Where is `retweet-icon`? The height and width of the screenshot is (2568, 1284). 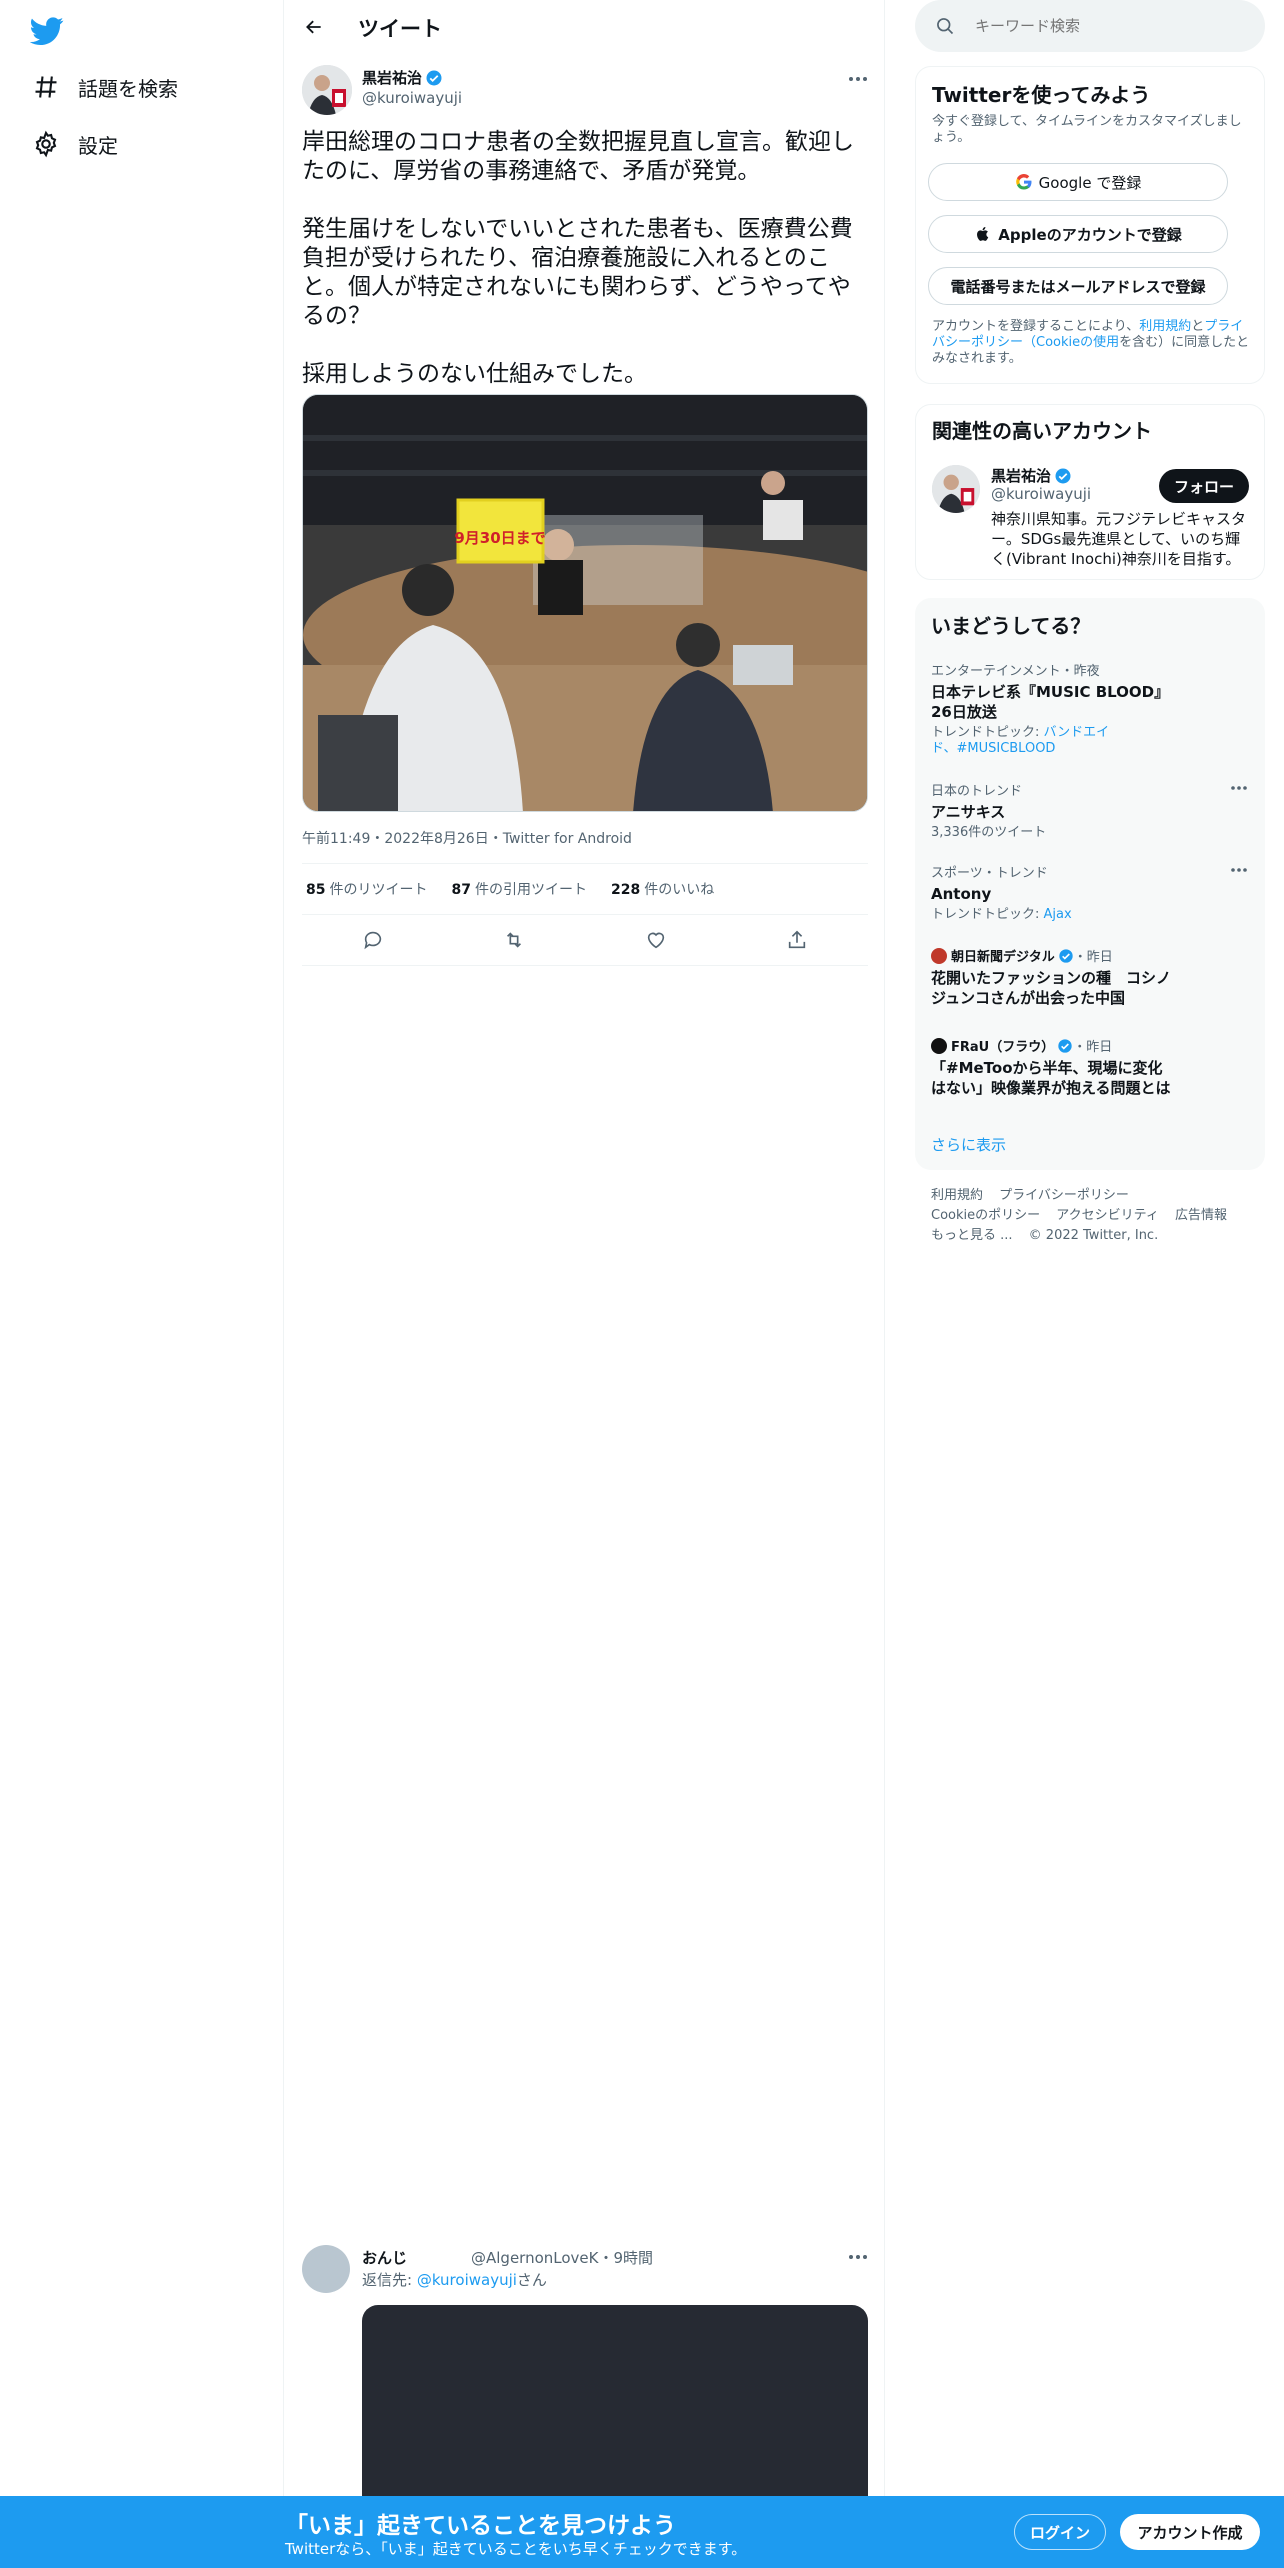
retweet-icon is located at coordinates (514, 940).